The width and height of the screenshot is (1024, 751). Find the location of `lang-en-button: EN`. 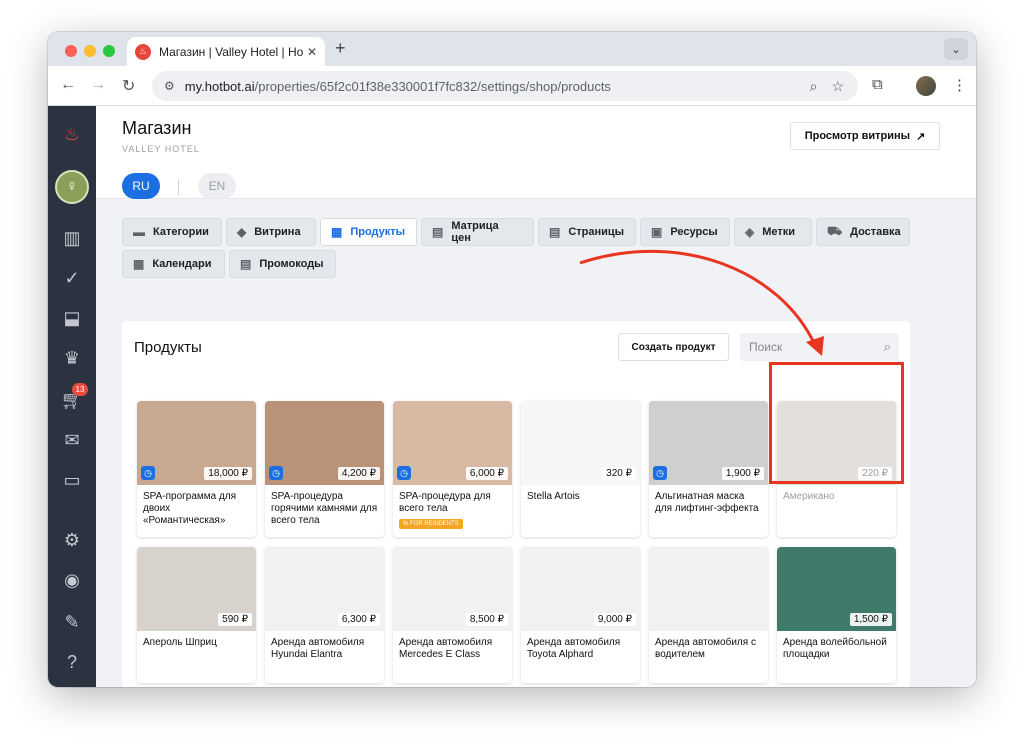

lang-en-button: EN is located at coordinates (217, 186).